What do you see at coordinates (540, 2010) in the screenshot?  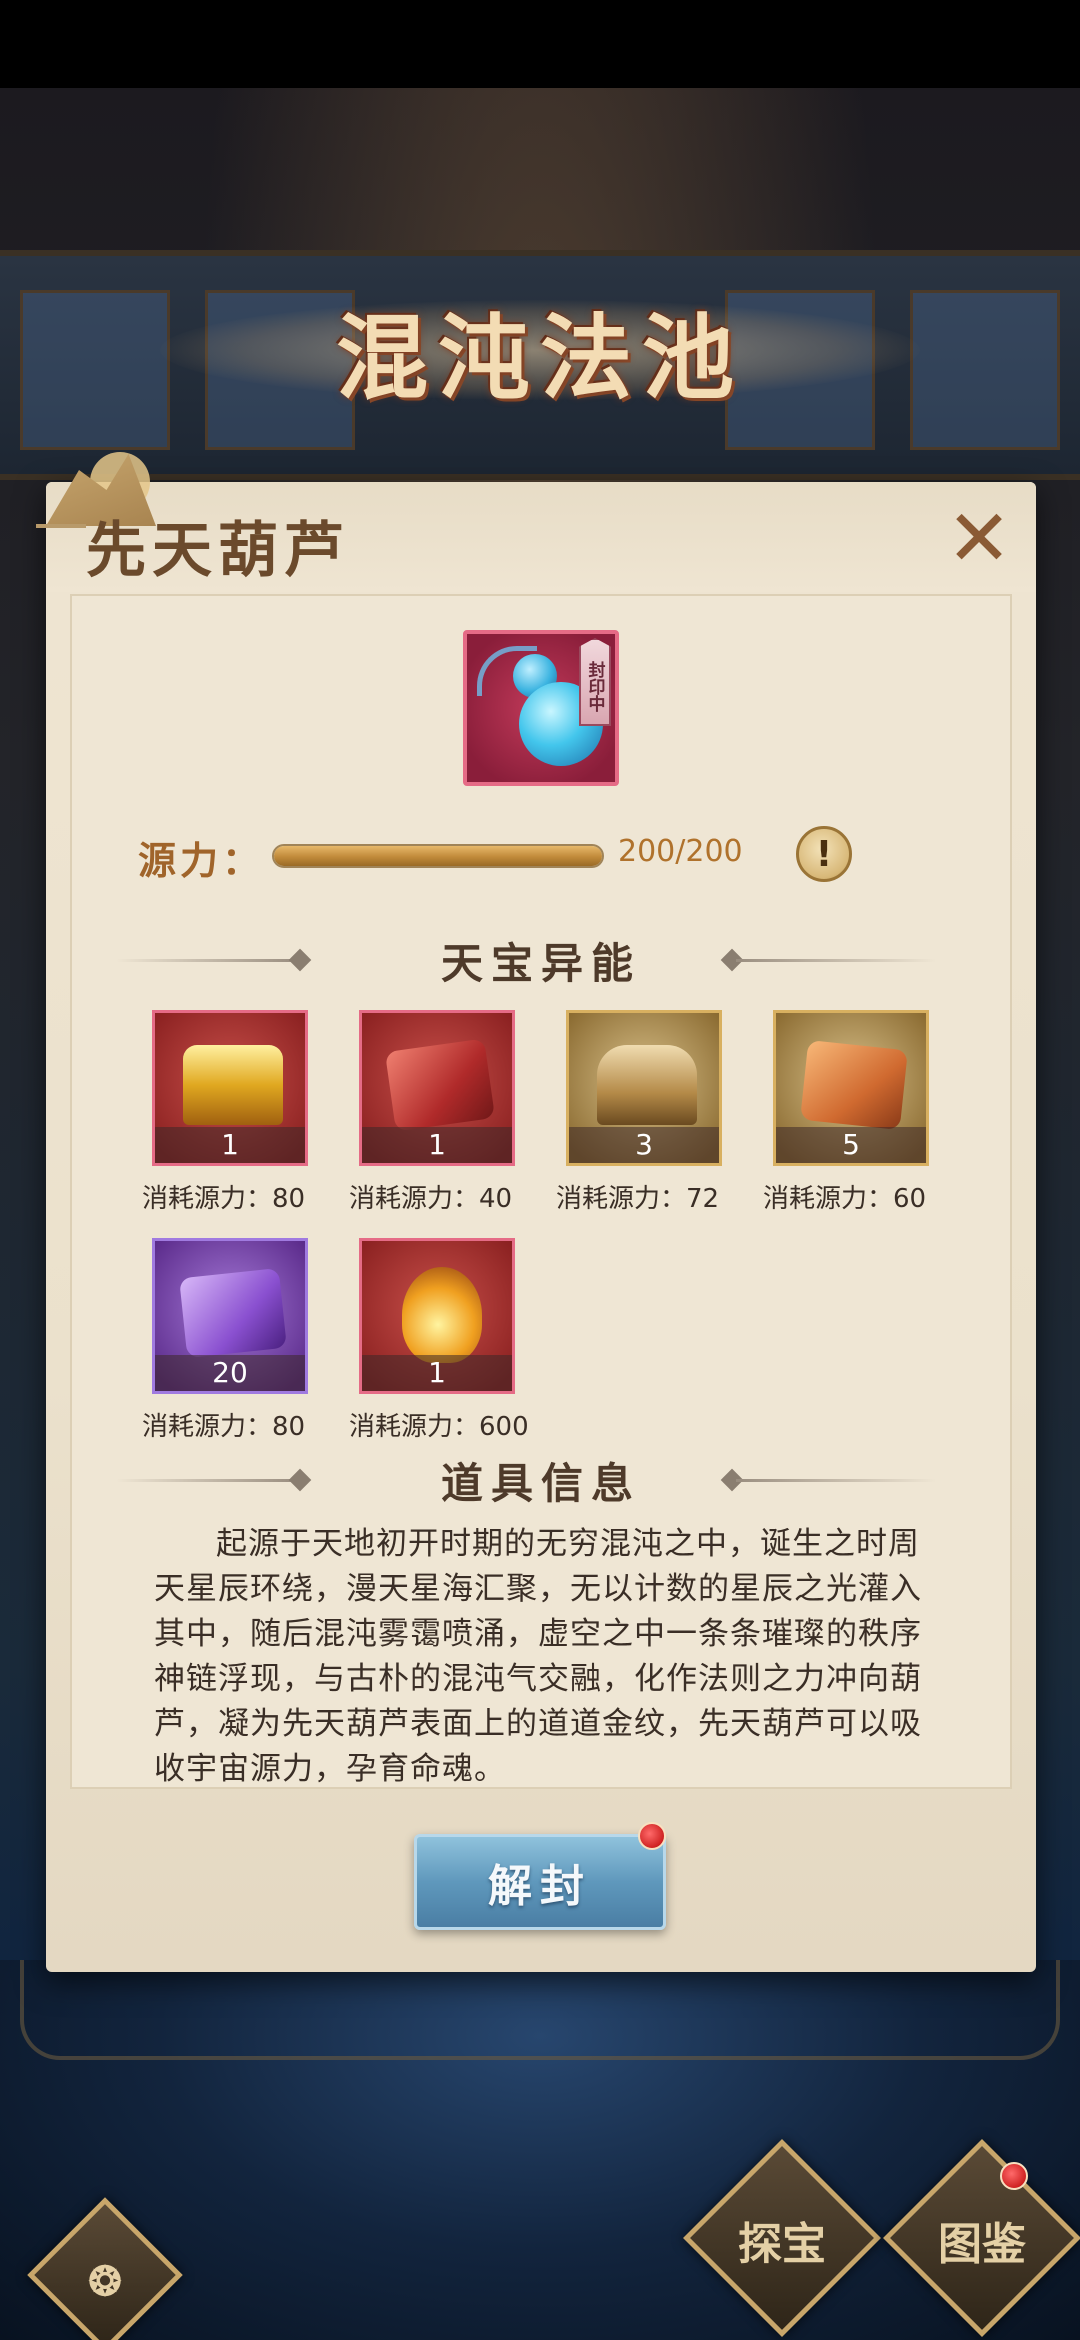 I see `background-pool-rim` at bounding box center [540, 2010].